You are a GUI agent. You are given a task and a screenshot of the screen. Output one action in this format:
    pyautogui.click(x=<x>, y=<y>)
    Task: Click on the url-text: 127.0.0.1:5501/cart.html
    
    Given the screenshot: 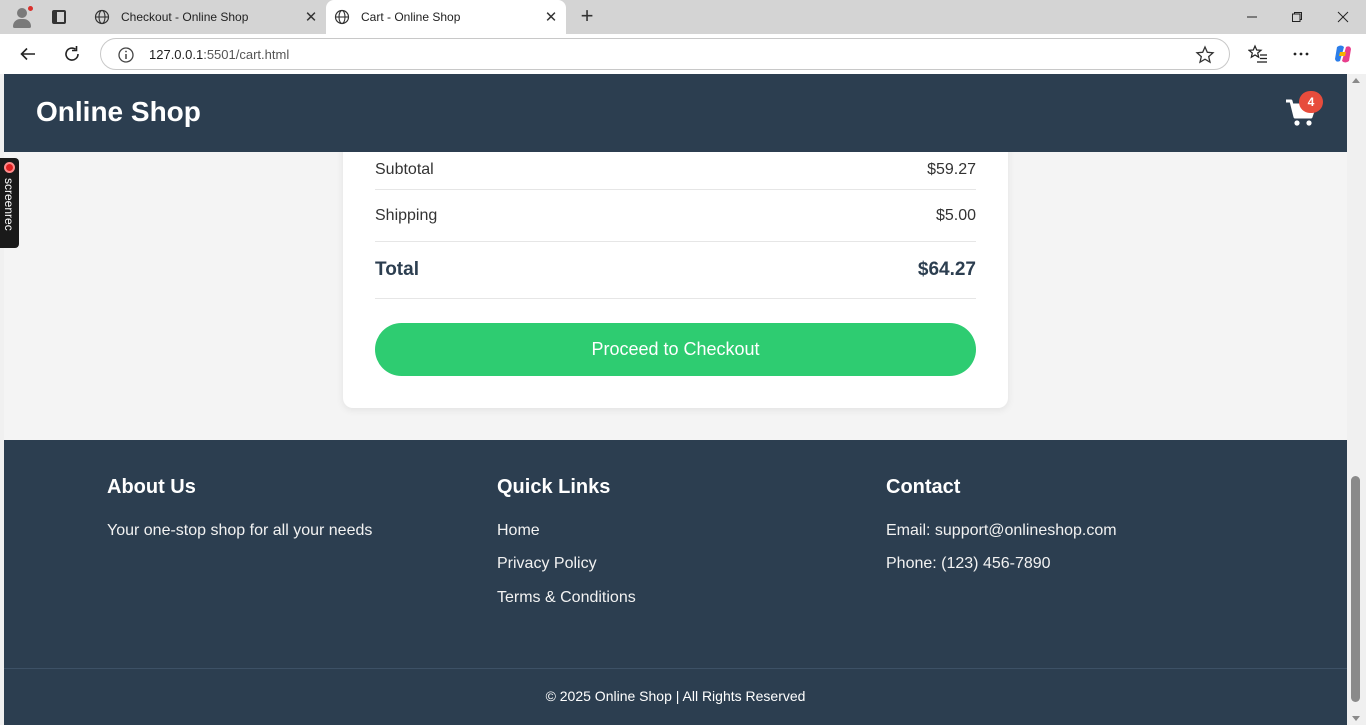 What is the action you would take?
    pyautogui.click(x=219, y=54)
    